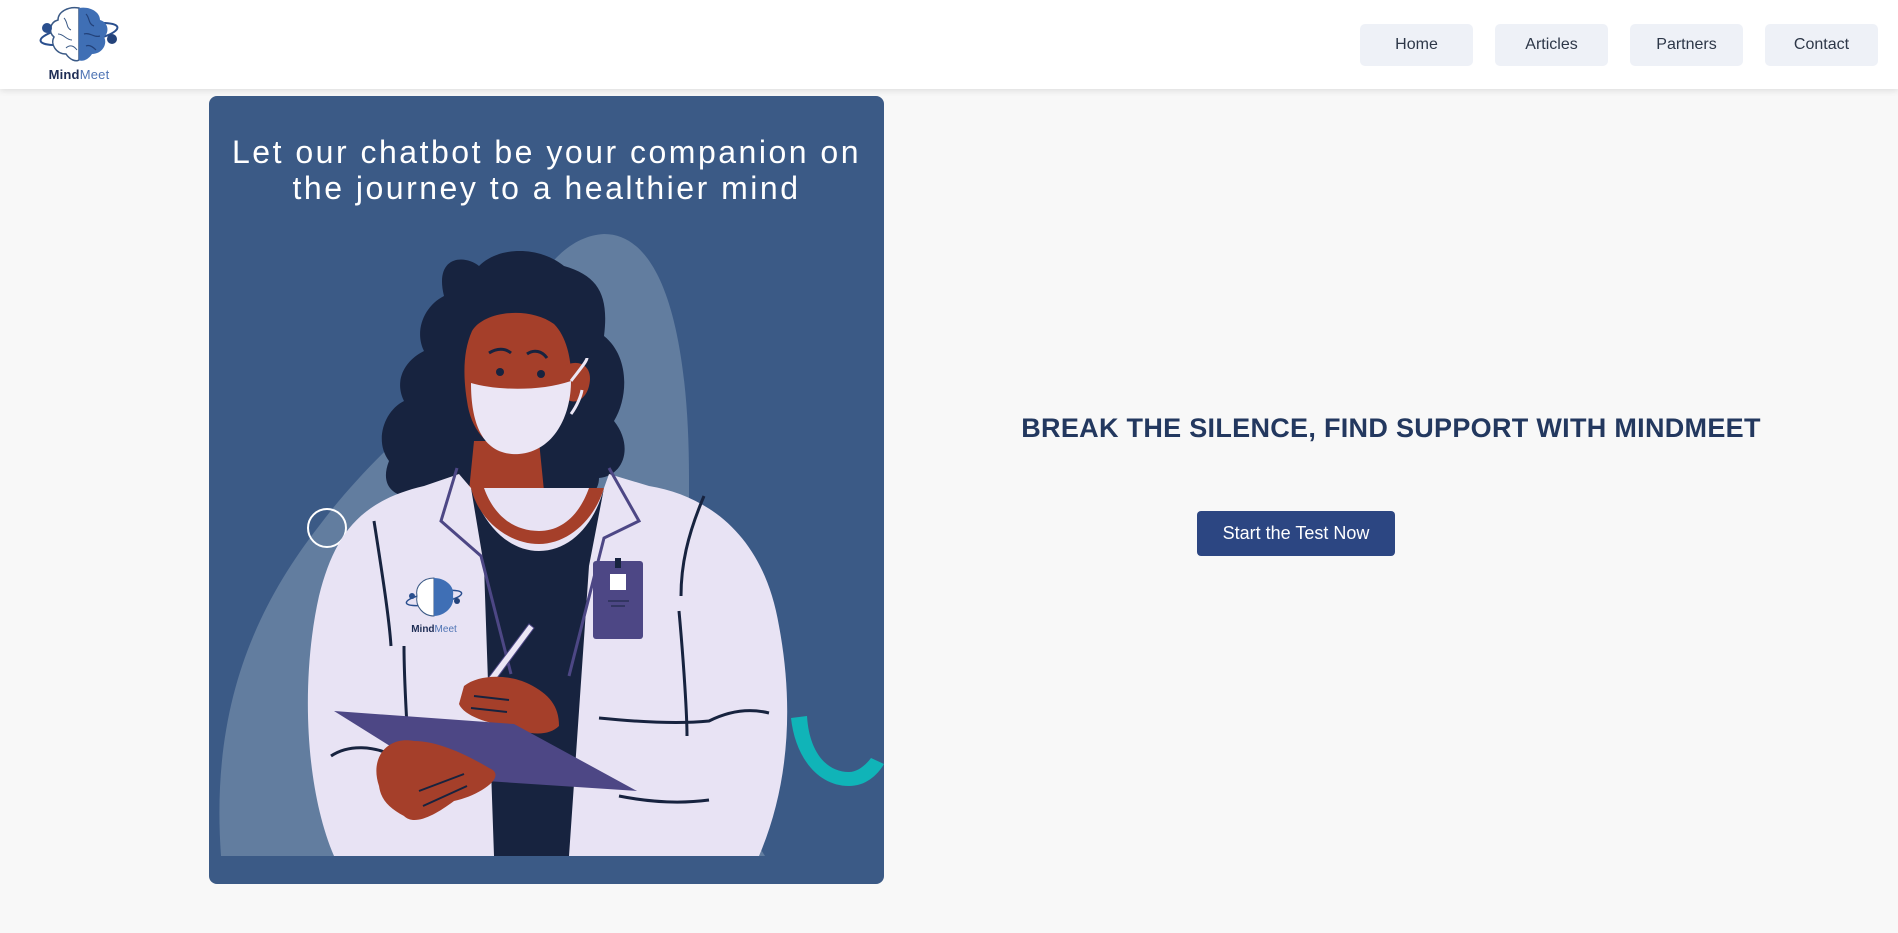 This screenshot has height=933, width=1898. Describe the element at coordinates (949, 44) in the screenshot. I see `navbar: MindMeet Home Articles Partners Contact` at that location.